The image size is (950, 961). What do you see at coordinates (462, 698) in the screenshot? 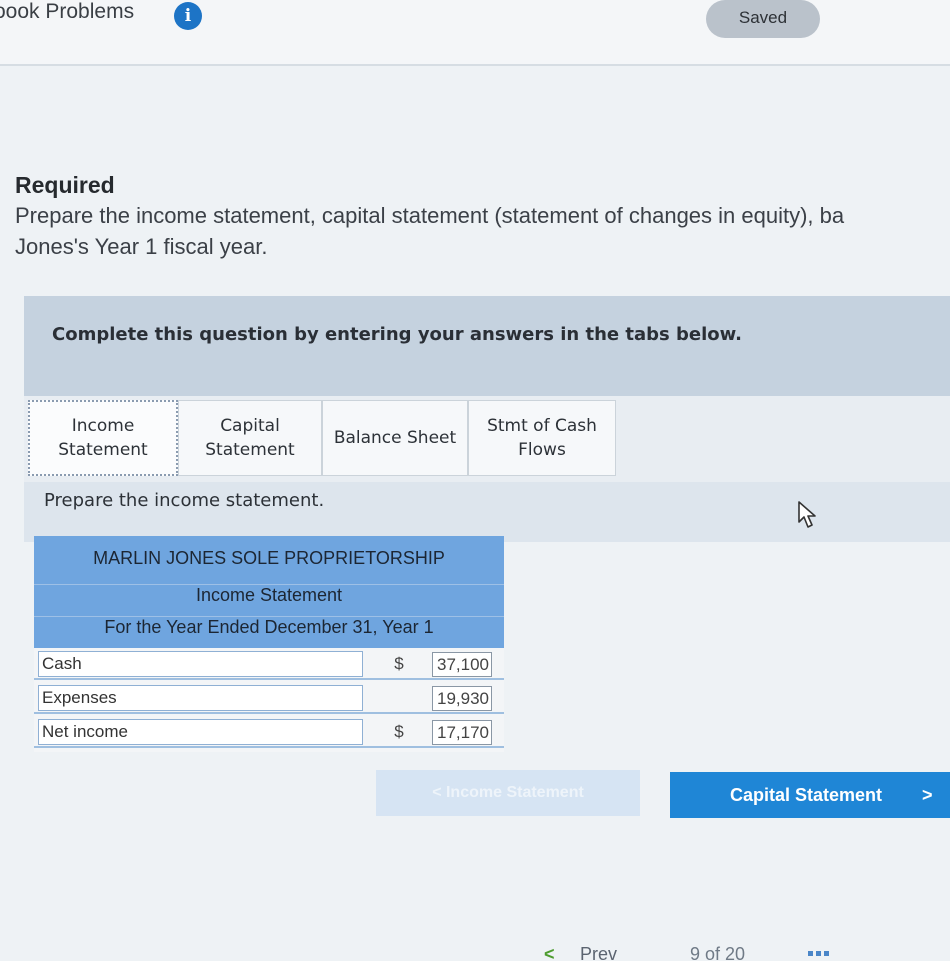
I see `amount-input: 19,930` at bounding box center [462, 698].